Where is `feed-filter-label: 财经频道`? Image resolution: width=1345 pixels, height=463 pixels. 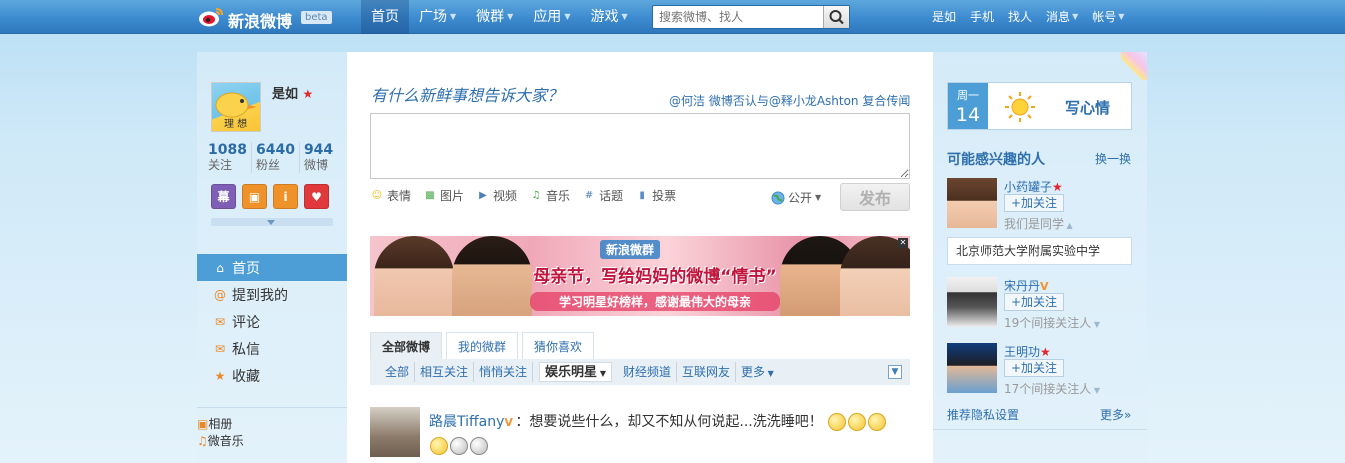
feed-filter-label: 财经频道 is located at coordinates (647, 372).